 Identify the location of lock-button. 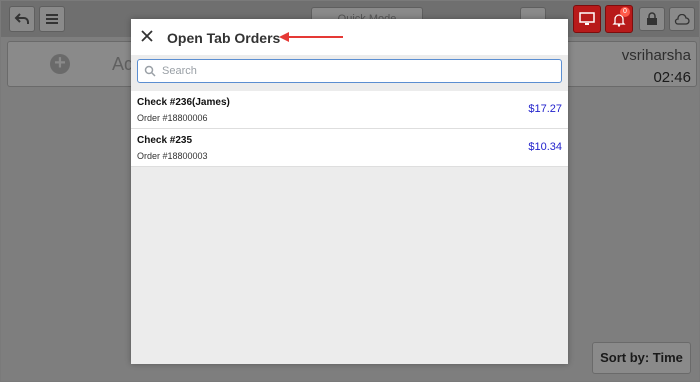
(652, 19).